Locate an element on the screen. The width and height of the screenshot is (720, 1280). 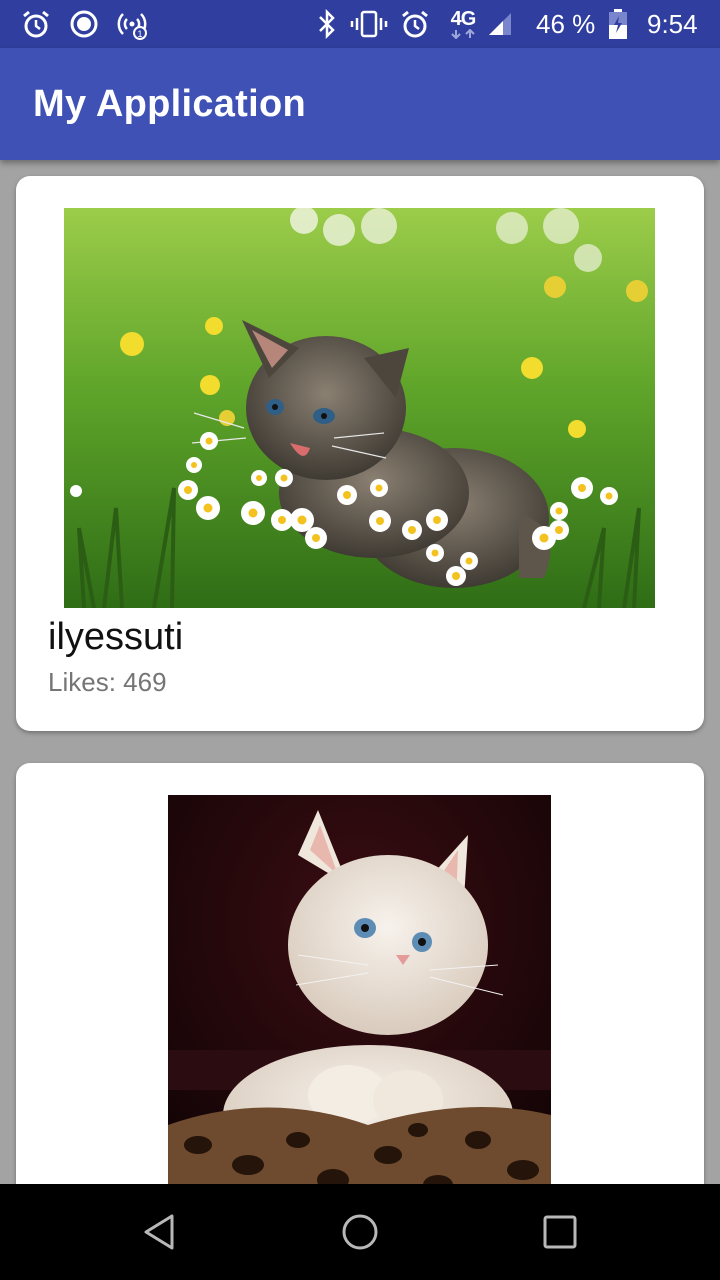
hotspot-icon: 1 is located at coordinates (132, 24).